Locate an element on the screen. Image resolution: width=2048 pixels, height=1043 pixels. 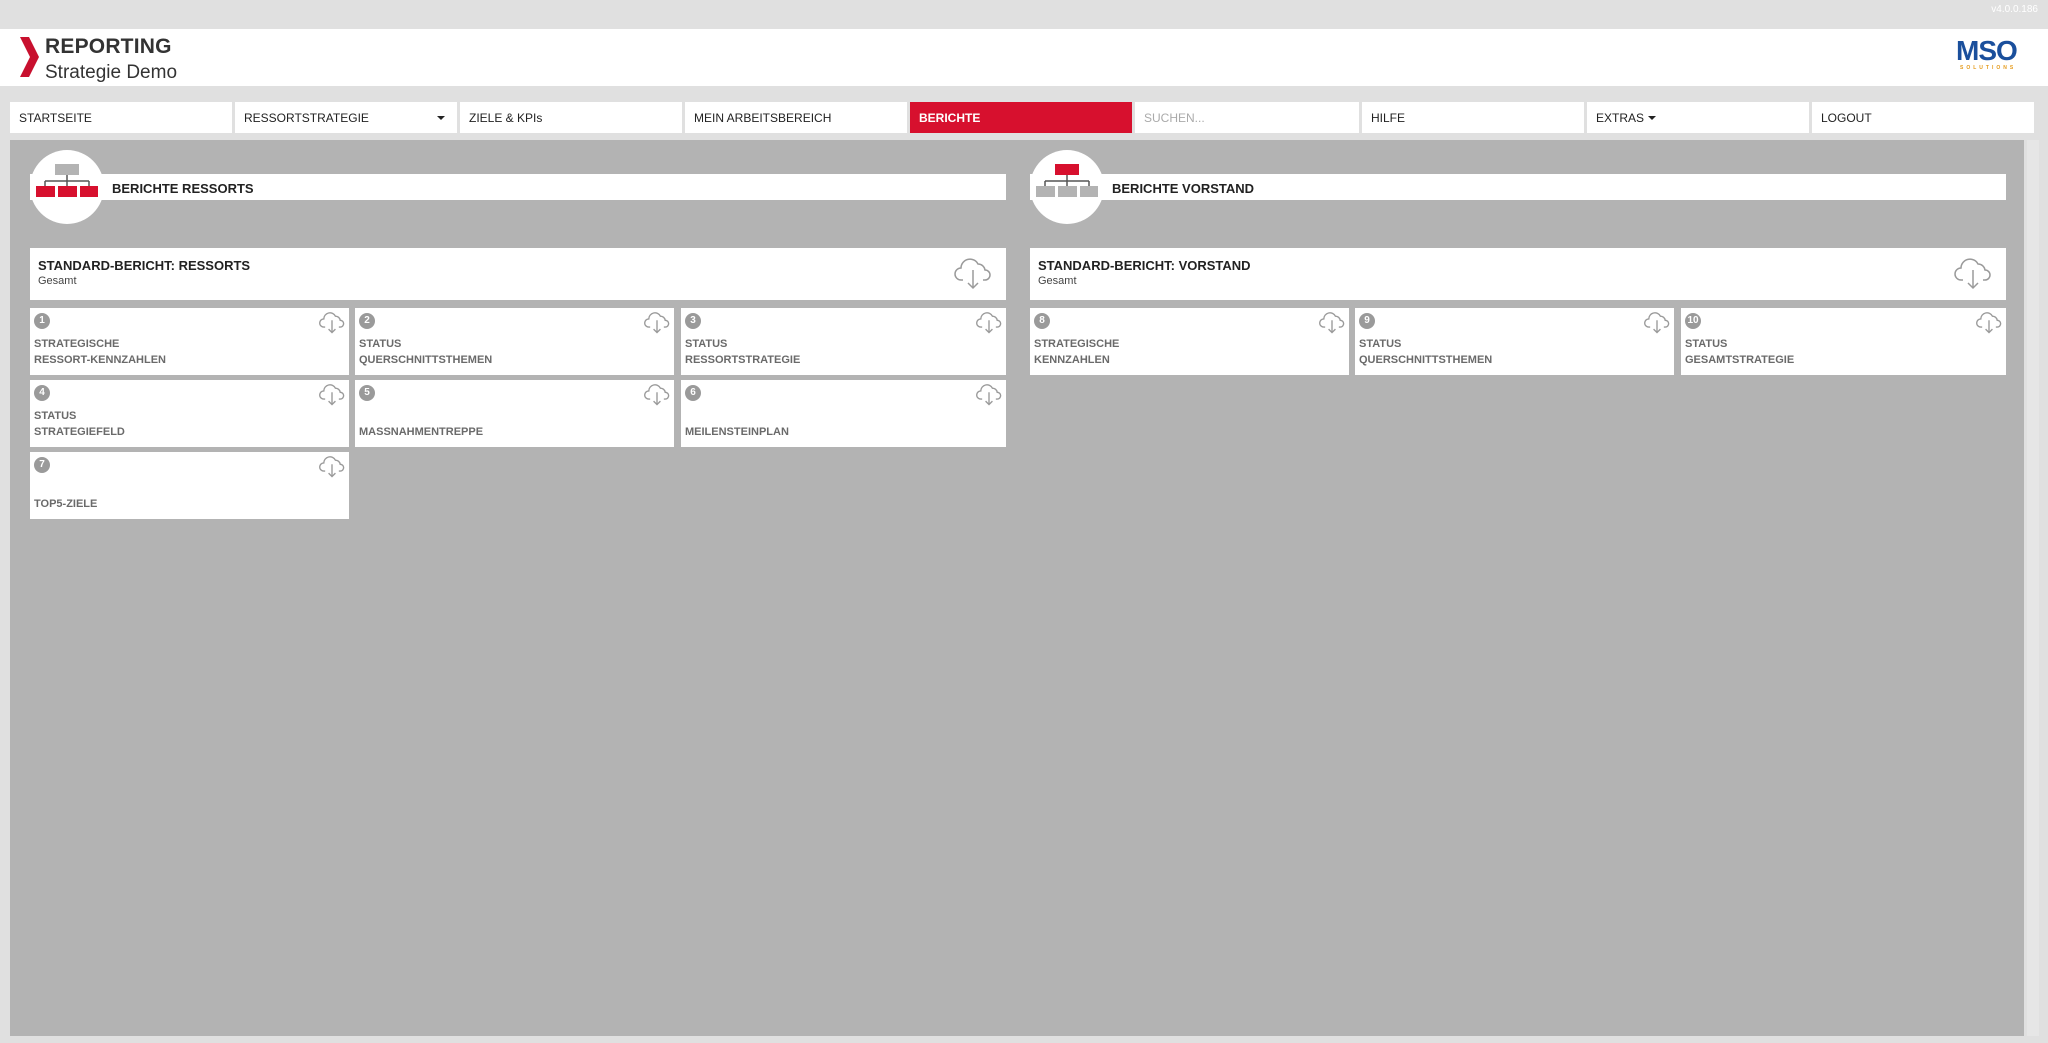
report-label: STRATEGISCHE RESSORT-KENNZAHLEN is located at coordinates (100, 352).